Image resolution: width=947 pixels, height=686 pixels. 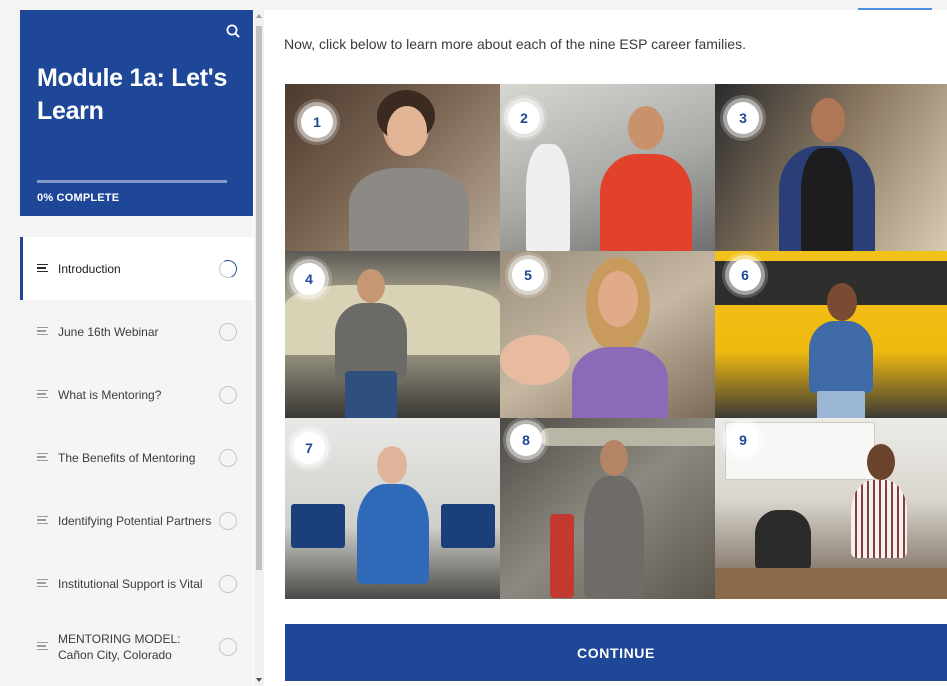 I want to click on career-tile-4: 4, so click(x=392, y=334).